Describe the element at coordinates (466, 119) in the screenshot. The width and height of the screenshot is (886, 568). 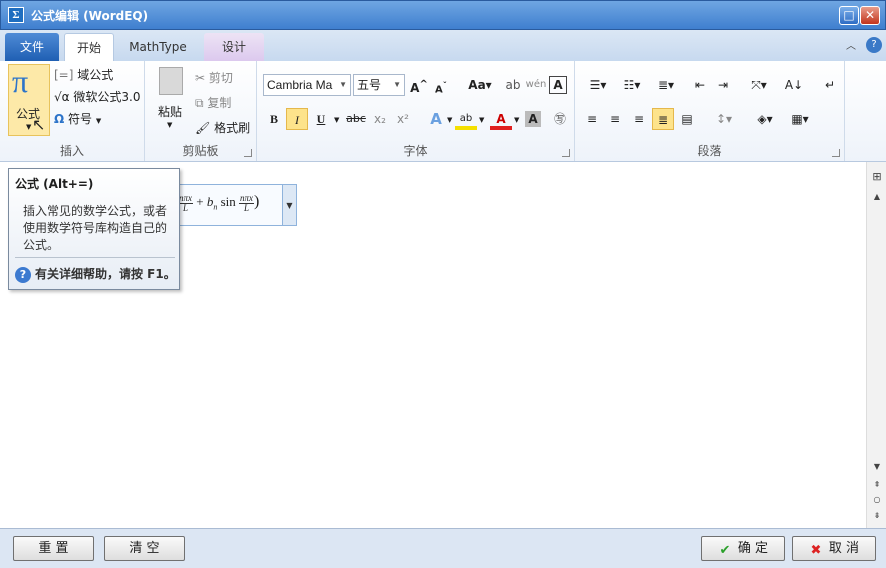
I see `highlight-icon: ab` at that location.